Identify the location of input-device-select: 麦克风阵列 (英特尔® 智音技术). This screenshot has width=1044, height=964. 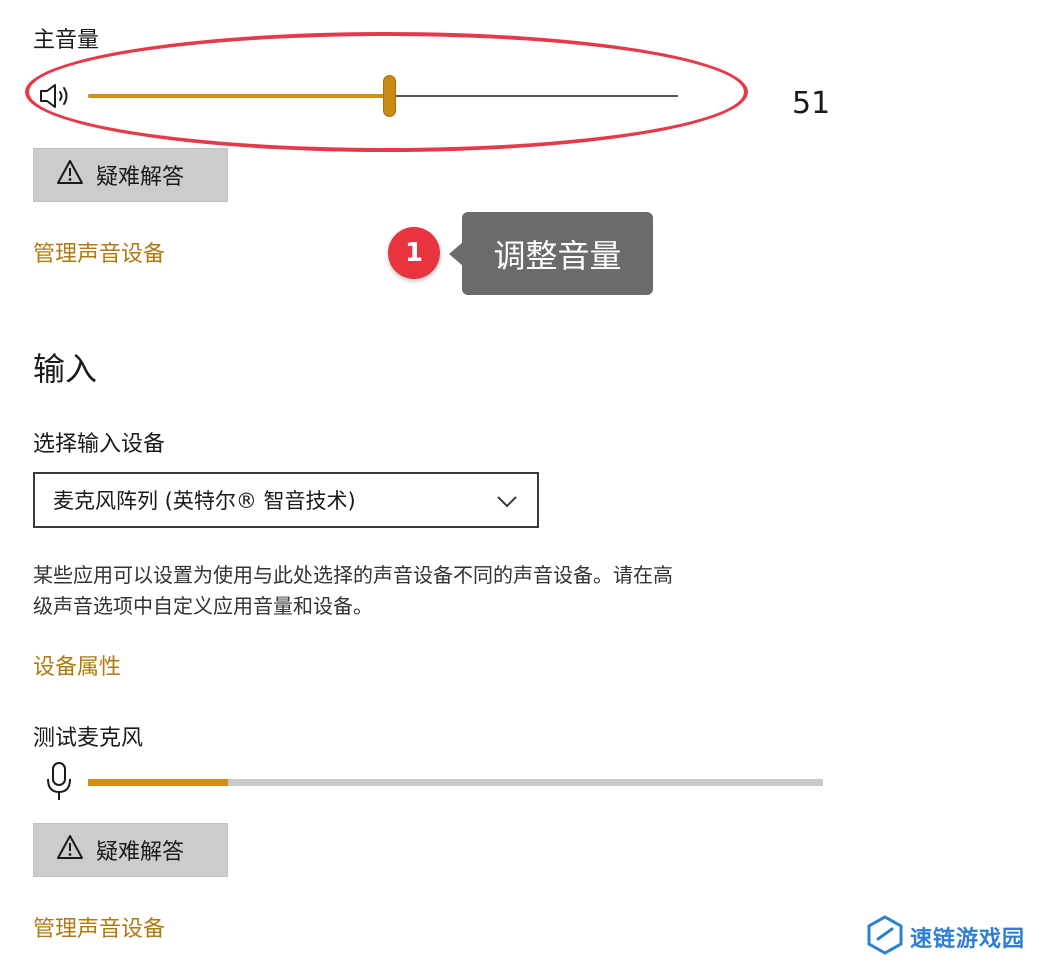
(286, 500).